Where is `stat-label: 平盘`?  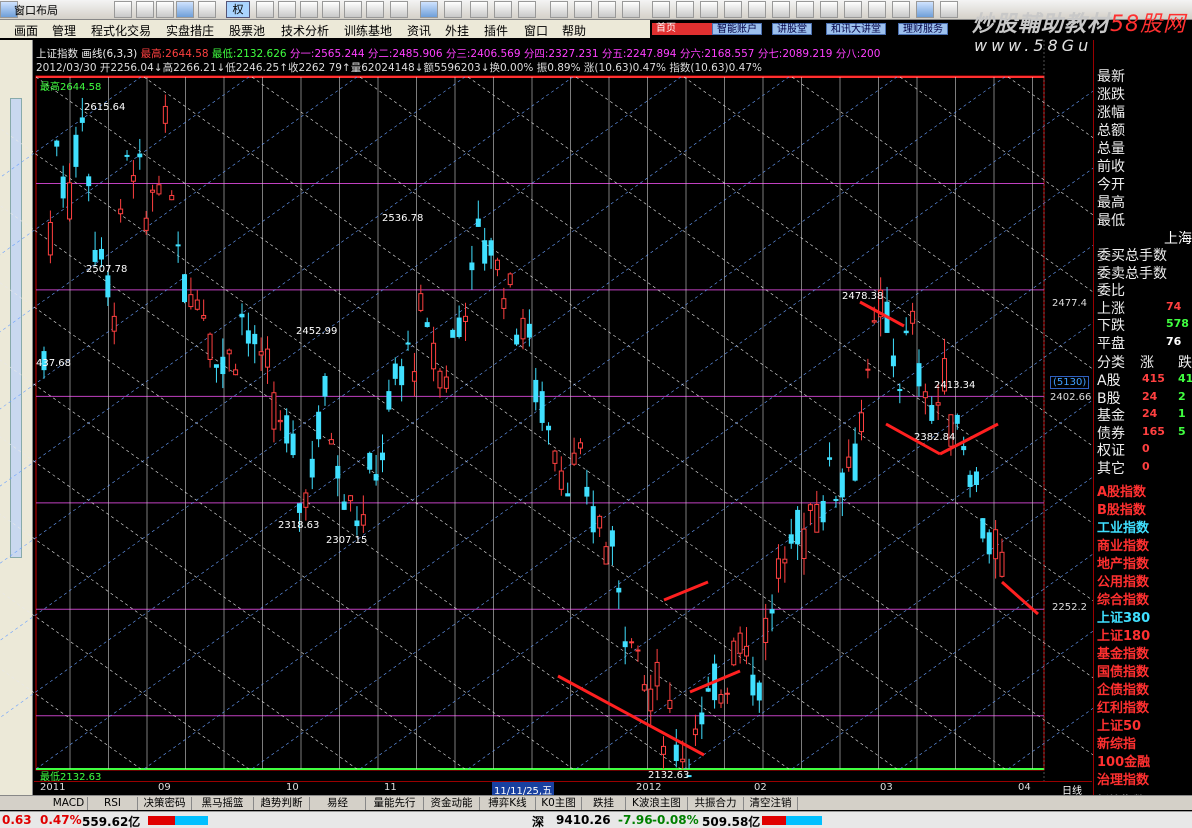 stat-label: 平盘 is located at coordinates (1111, 343).